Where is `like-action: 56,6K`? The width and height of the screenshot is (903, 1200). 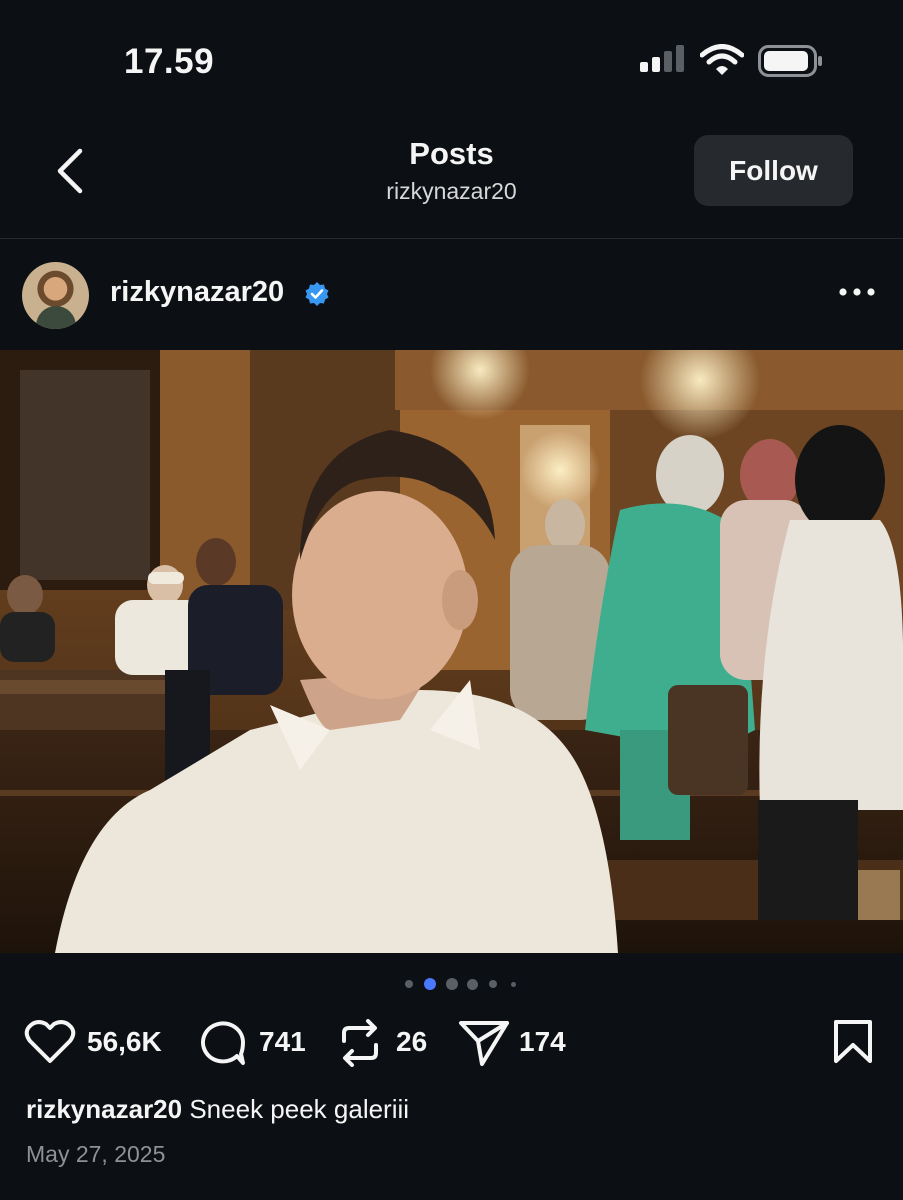
like-action: 56,6K is located at coordinates (99, 1042).